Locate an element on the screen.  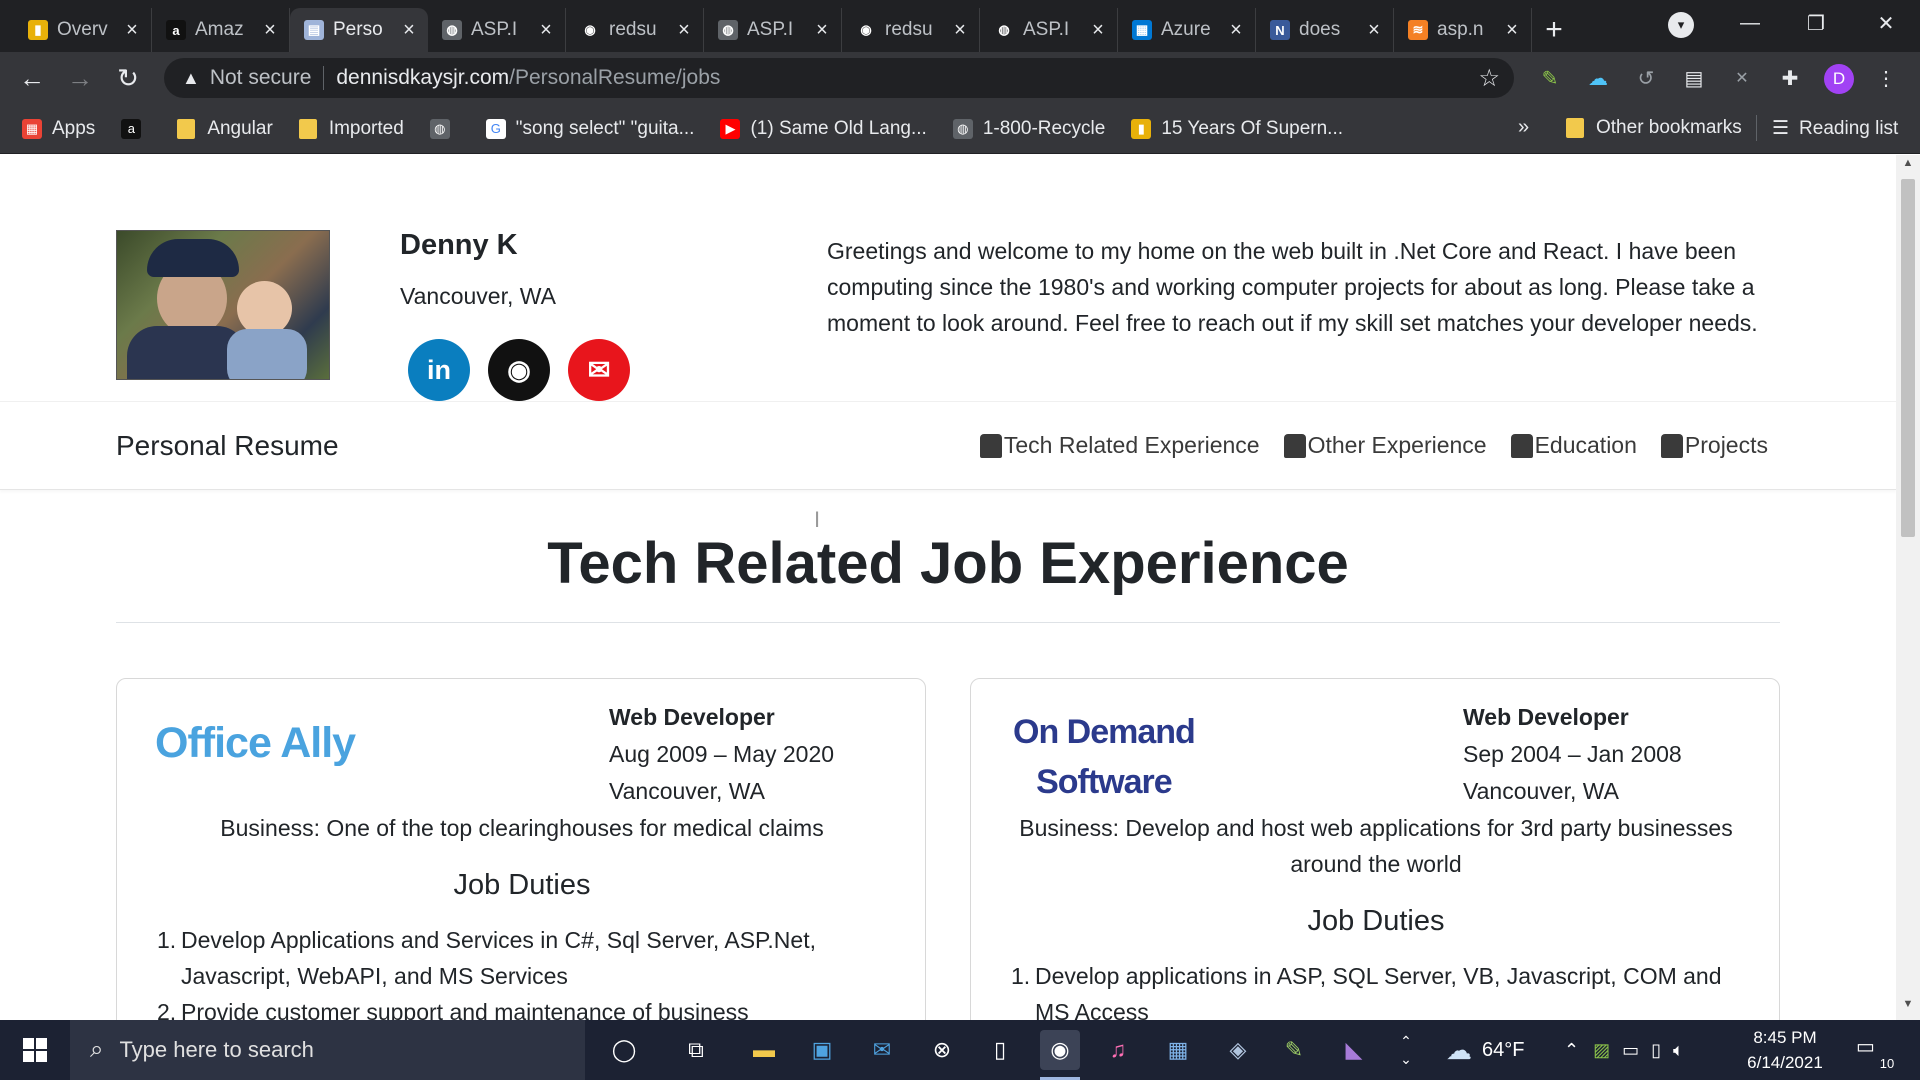
profile-avatar: D is located at coordinates (1839, 79).